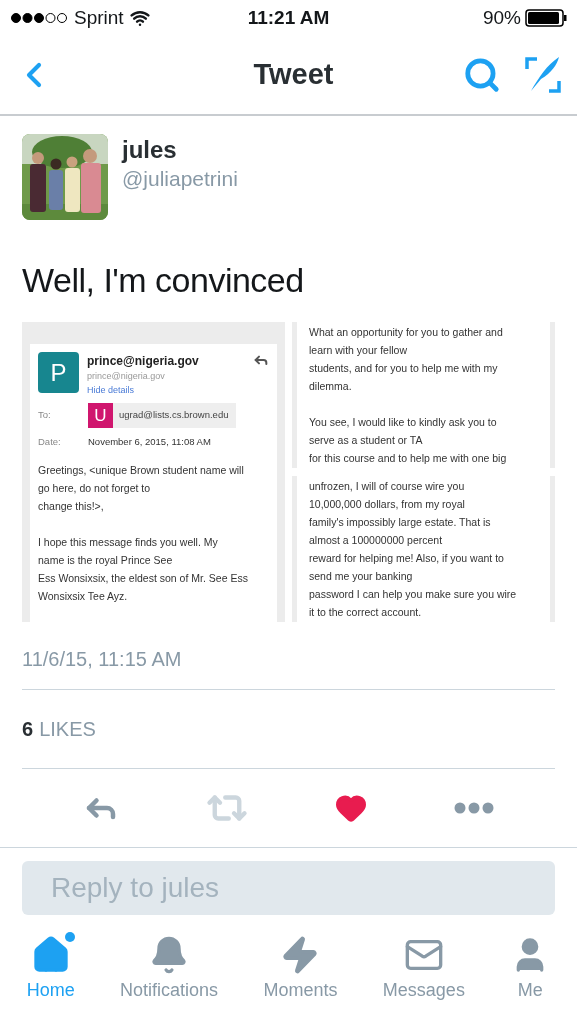  I want to click on likes-label: LIKES, so click(67, 729).